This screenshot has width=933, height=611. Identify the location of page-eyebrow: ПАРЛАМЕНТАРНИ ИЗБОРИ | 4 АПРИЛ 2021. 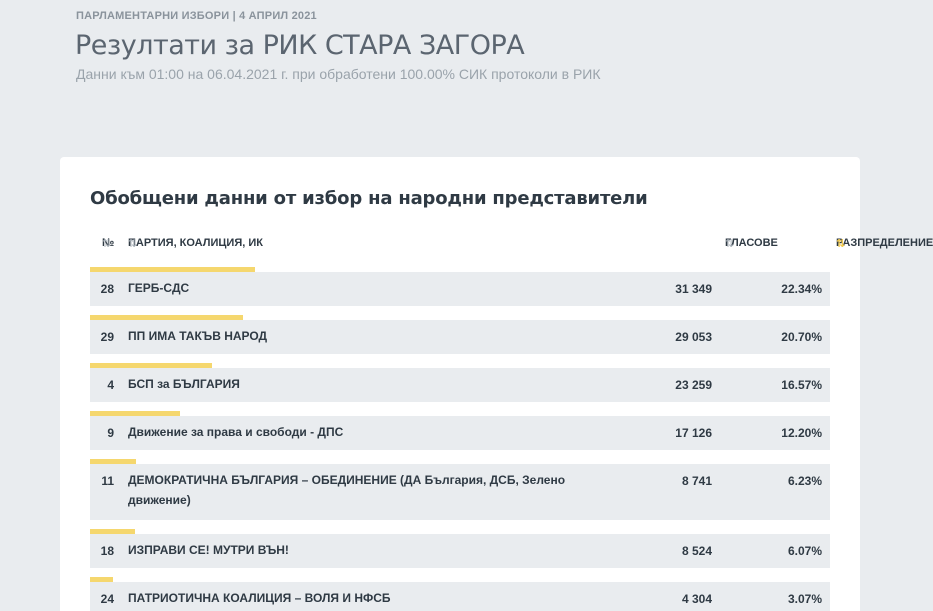
(196, 16).